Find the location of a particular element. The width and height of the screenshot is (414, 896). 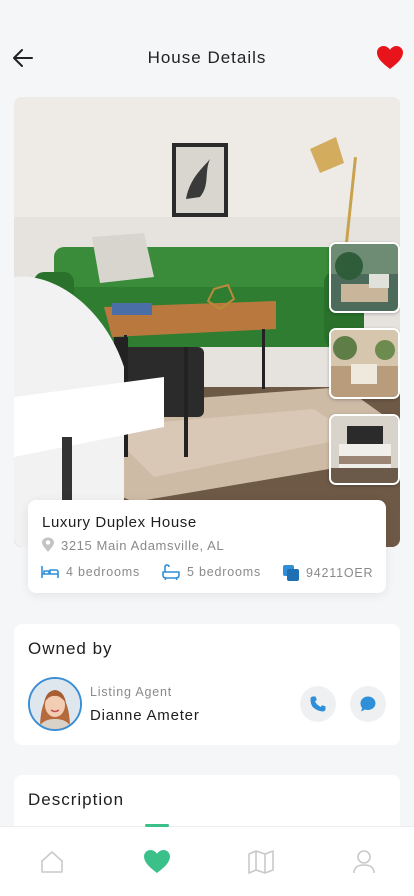

feature-label: 5 bedrooms is located at coordinates (224, 572).